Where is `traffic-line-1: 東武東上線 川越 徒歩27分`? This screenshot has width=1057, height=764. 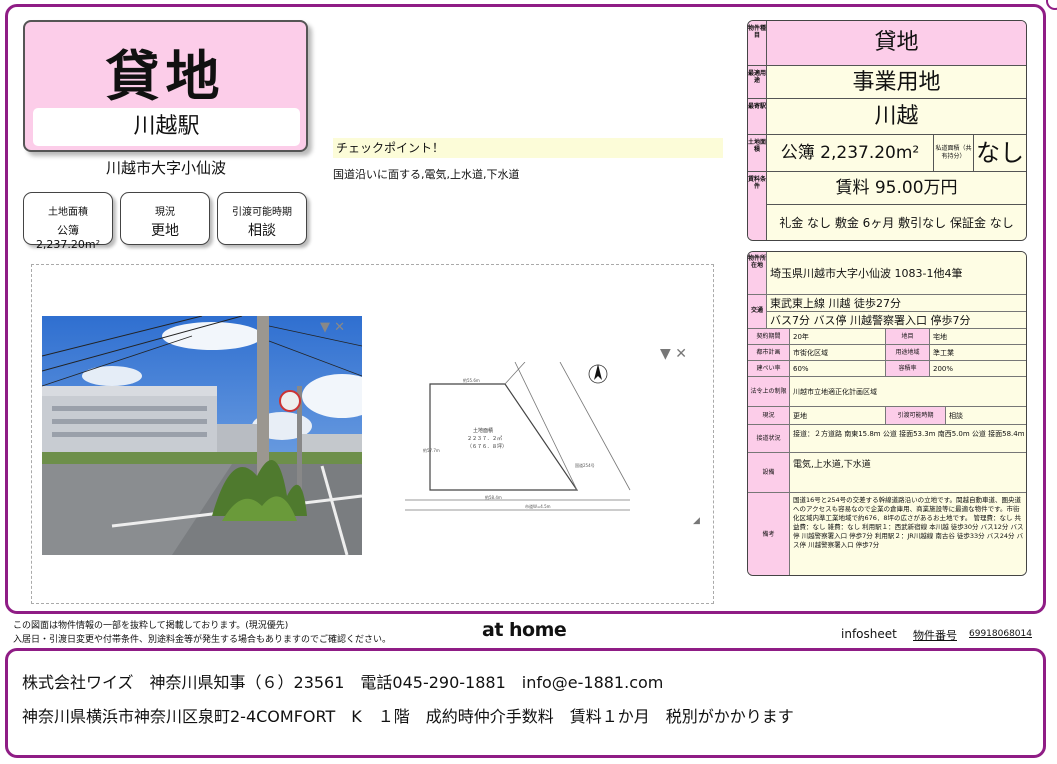 traffic-line-1: 東武東上線 川越 徒歩27分 is located at coordinates (896, 303).